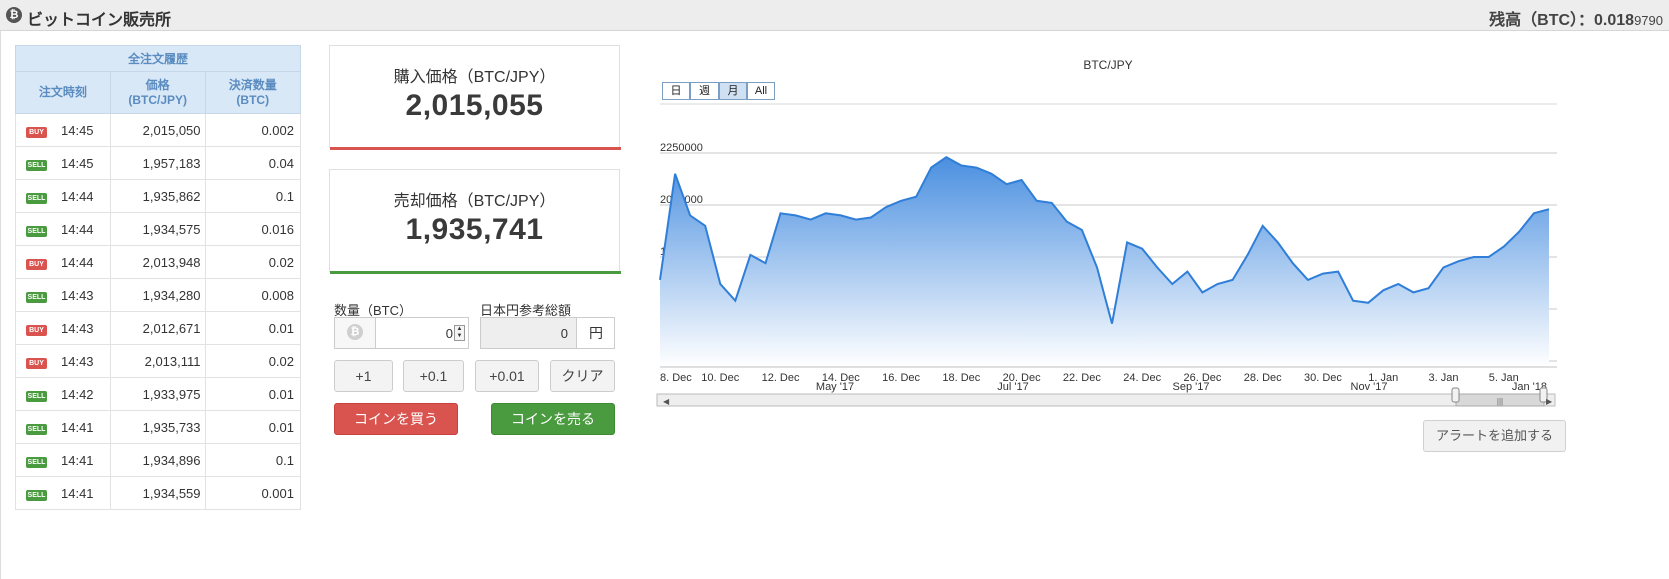 The image size is (1669, 579). I want to click on navigator-scrollbar-track, so click(1106, 400).